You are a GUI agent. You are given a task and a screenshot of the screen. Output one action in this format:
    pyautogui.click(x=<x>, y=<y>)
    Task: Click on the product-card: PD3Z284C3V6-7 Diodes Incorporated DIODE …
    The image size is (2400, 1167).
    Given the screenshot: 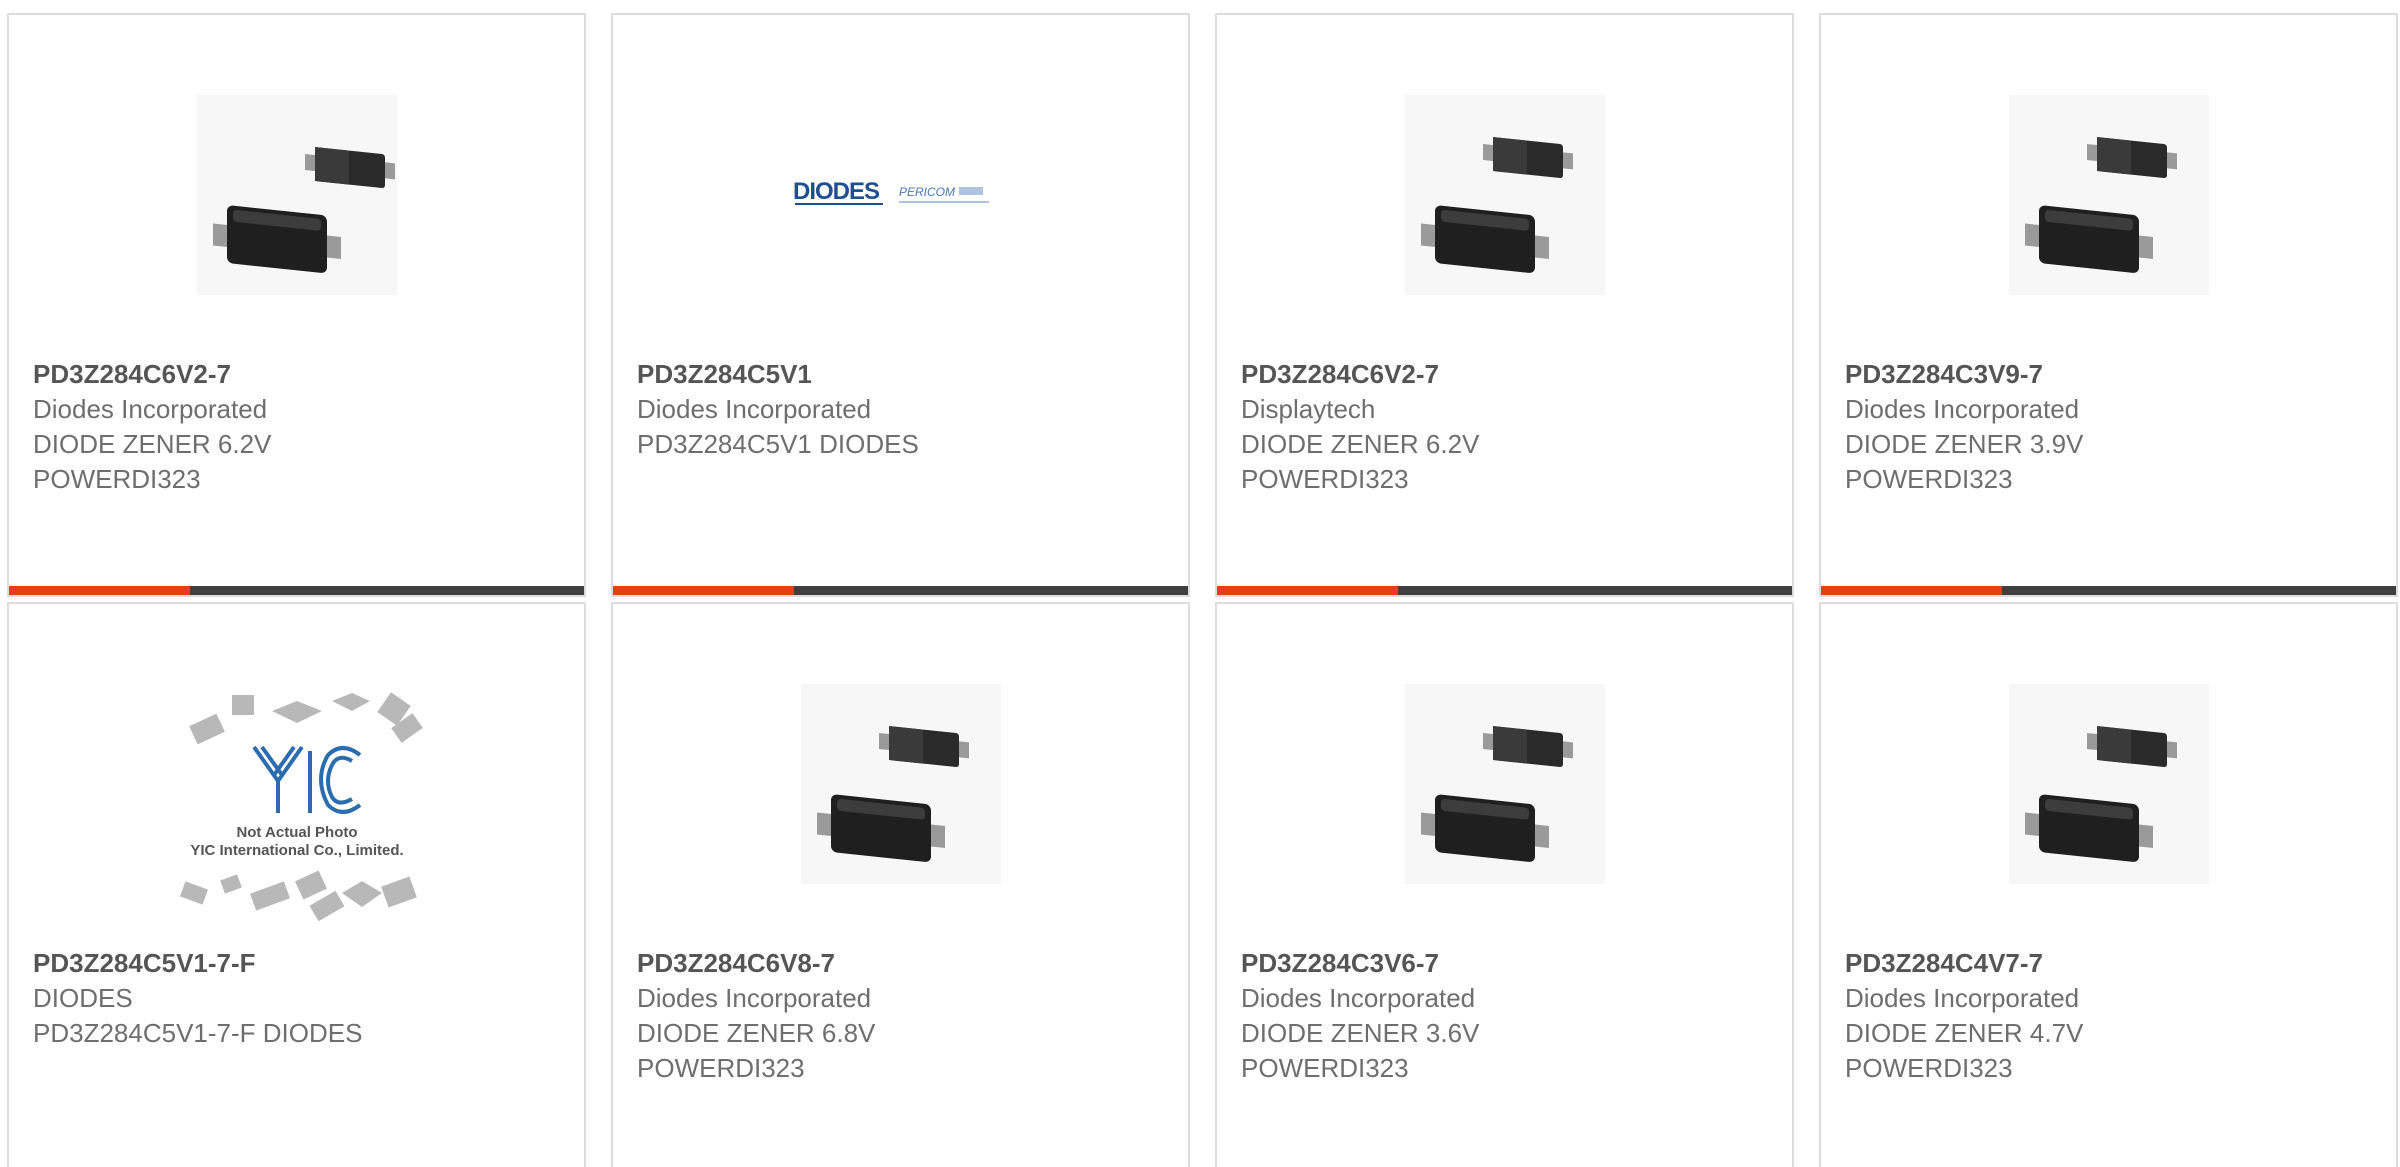 What is the action you would take?
    pyautogui.click(x=1504, y=884)
    